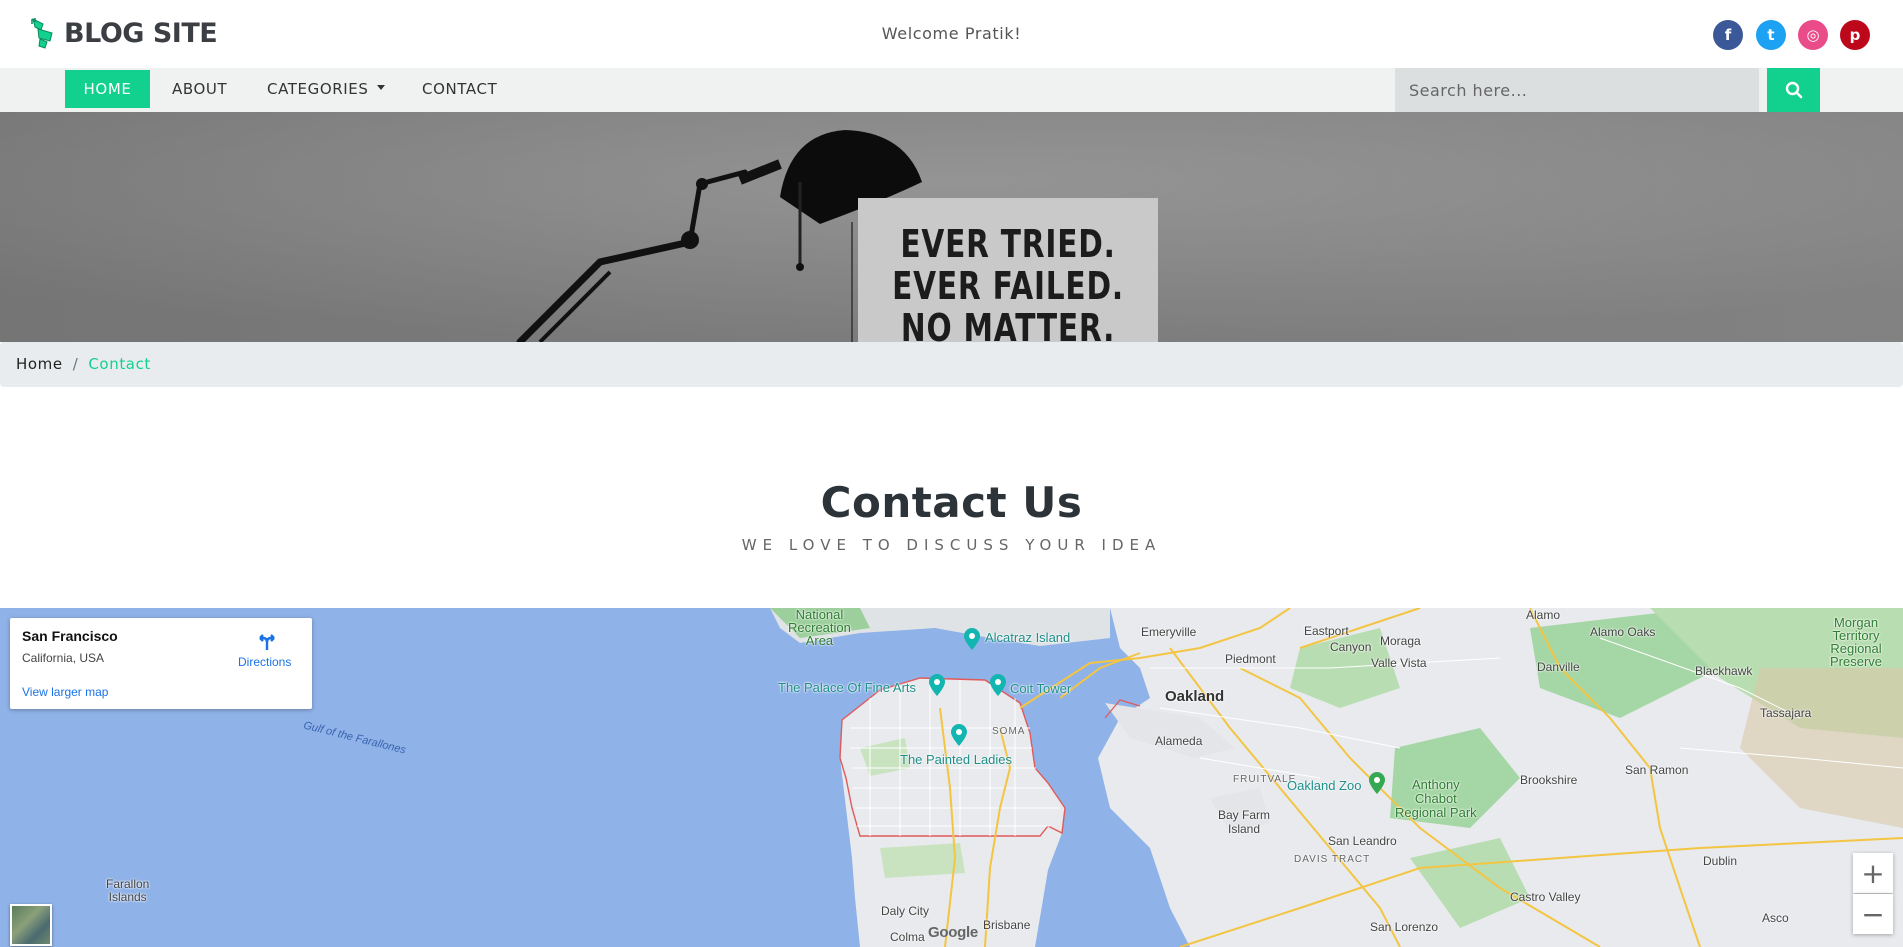 The width and height of the screenshot is (1903, 947). What do you see at coordinates (1351, 647) in the screenshot?
I see `map-label-canyon: Canyon` at bounding box center [1351, 647].